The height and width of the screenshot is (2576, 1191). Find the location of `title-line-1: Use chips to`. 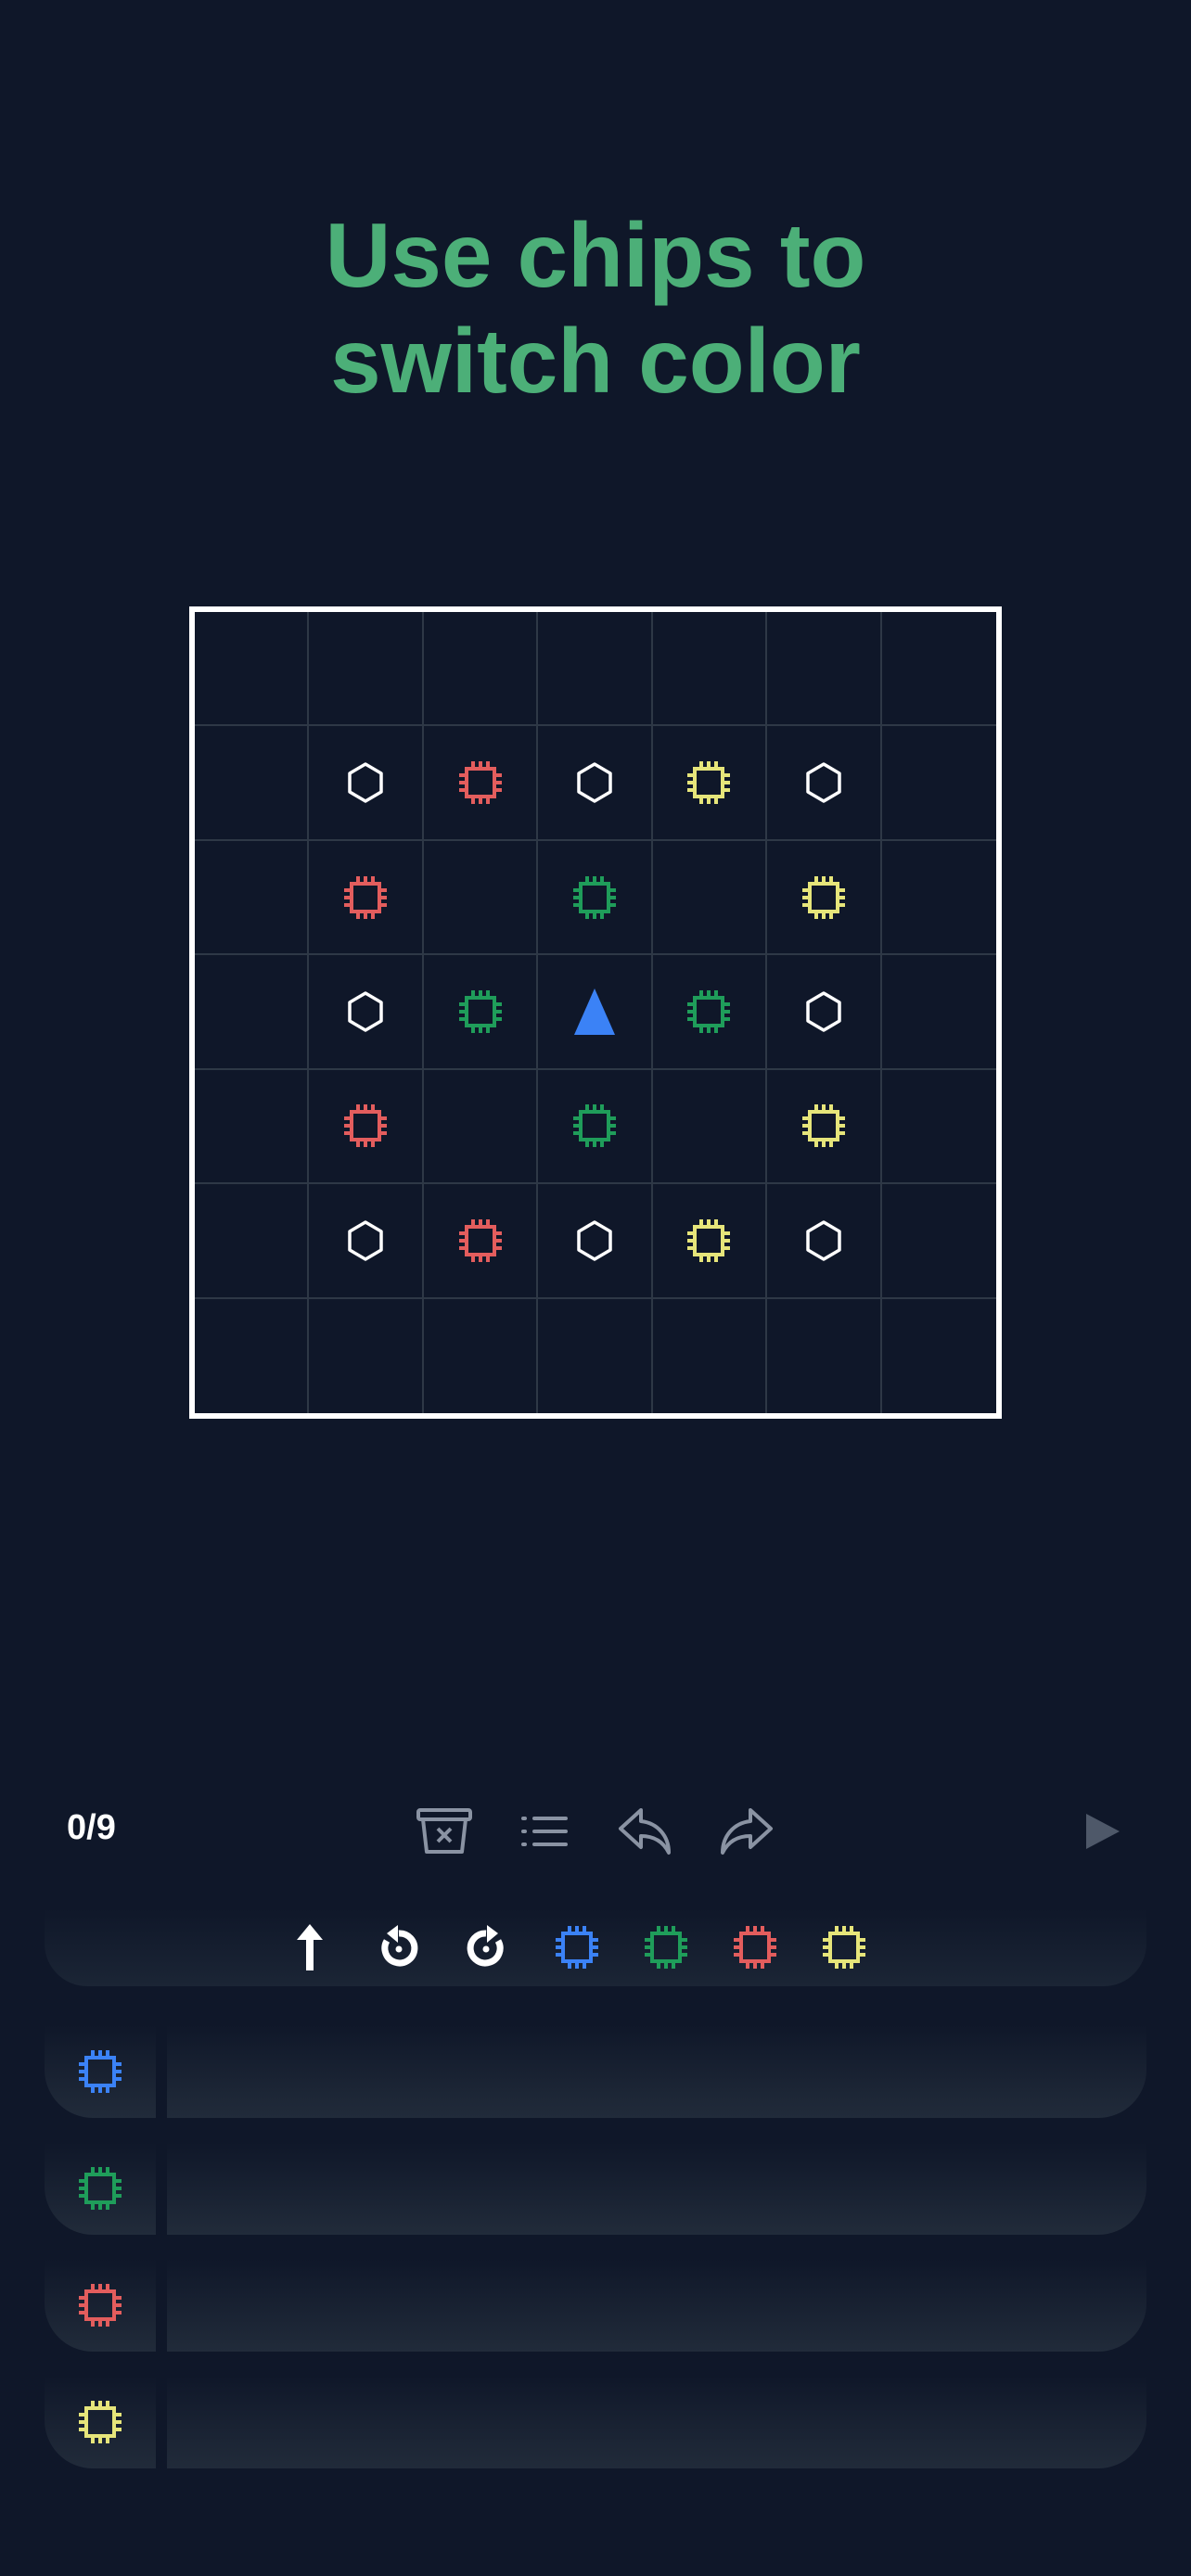

title-line-1: Use chips to is located at coordinates (595, 255).